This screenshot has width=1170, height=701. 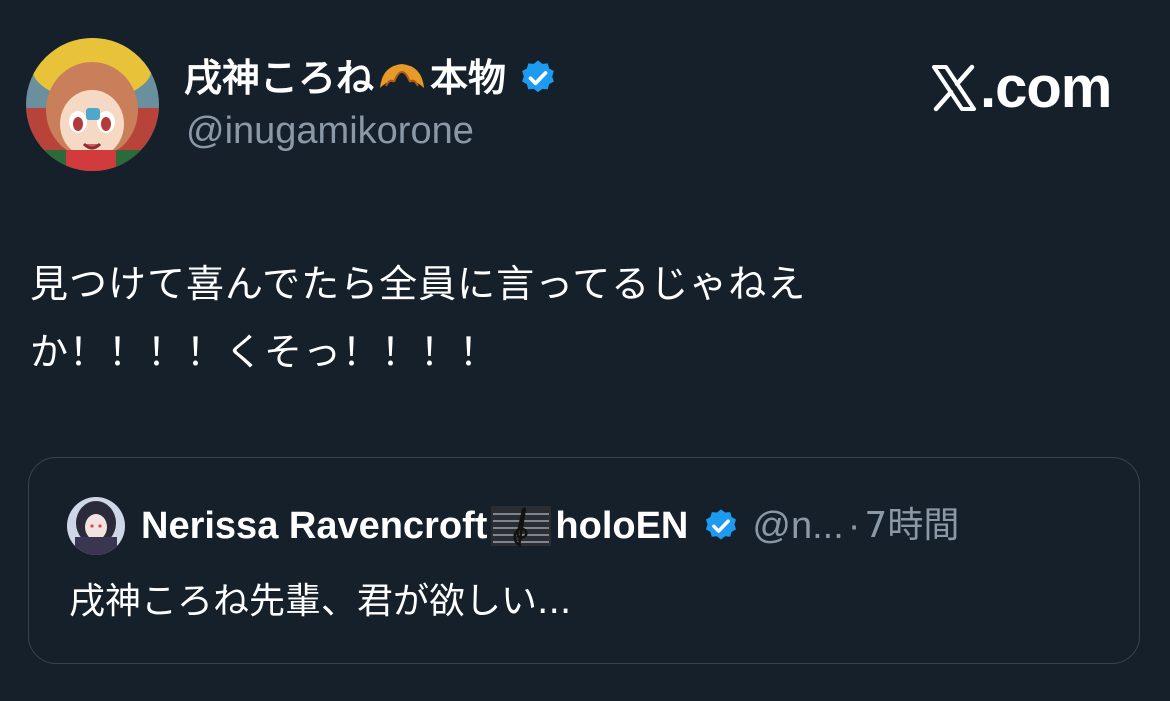 I want to click on author-handle: @inugamikorone, so click(x=330, y=131).